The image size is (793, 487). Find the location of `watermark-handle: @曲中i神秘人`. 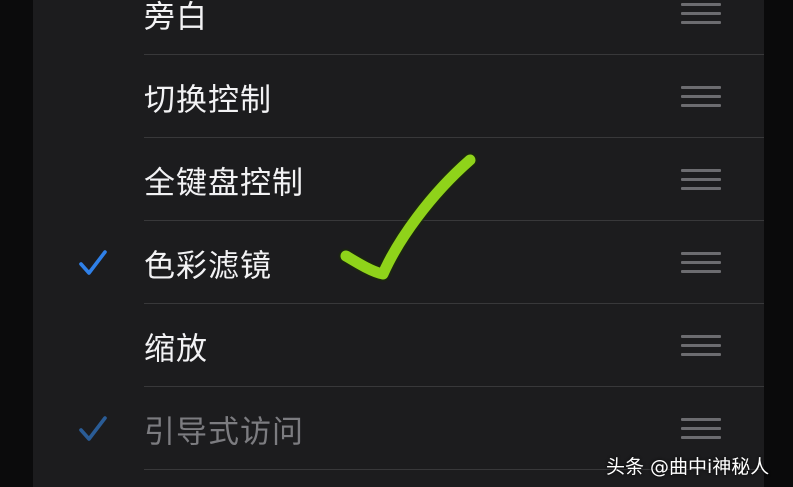

watermark-handle: @曲中i神秘人 is located at coordinates (710, 466).